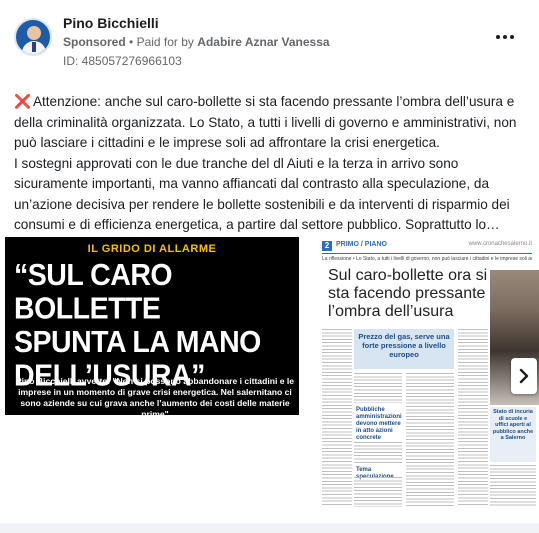  I want to click on newspaper-section: PRIMO / PIANO, so click(361, 244).